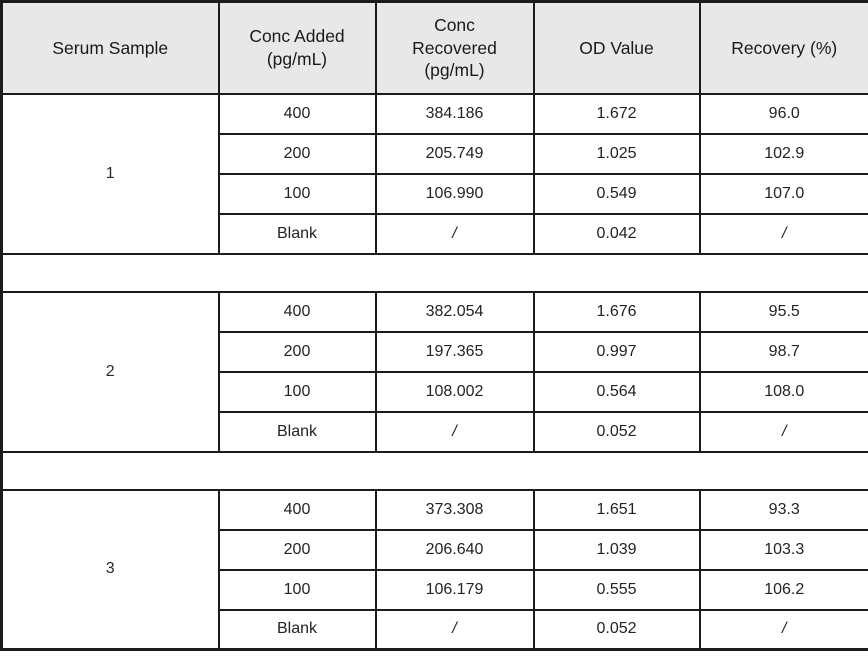 This screenshot has height=672, width=868. Describe the element at coordinates (783, 589) in the screenshot. I see `cell-recovery-pct: 106.2` at that location.